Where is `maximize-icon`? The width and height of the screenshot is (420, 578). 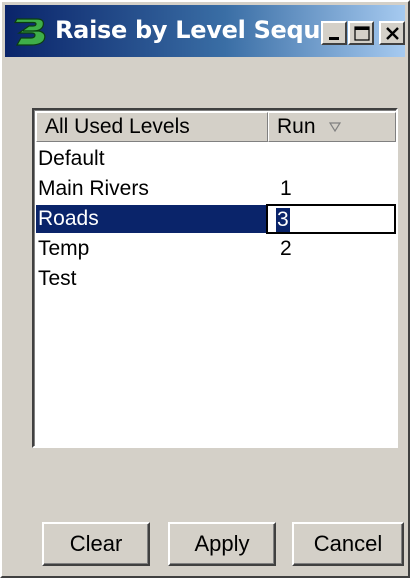 maximize-icon is located at coordinates (362, 33).